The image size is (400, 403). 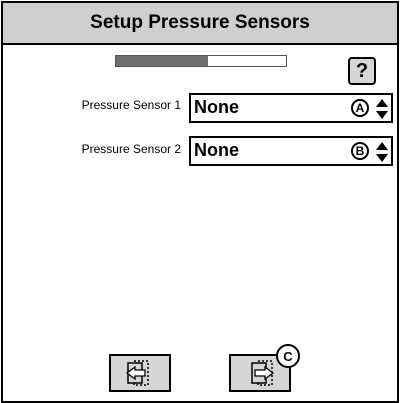 What do you see at coordinates (360, 151) in the screenshot?
I see `callout-b: B` at bounding box center [360, 151].